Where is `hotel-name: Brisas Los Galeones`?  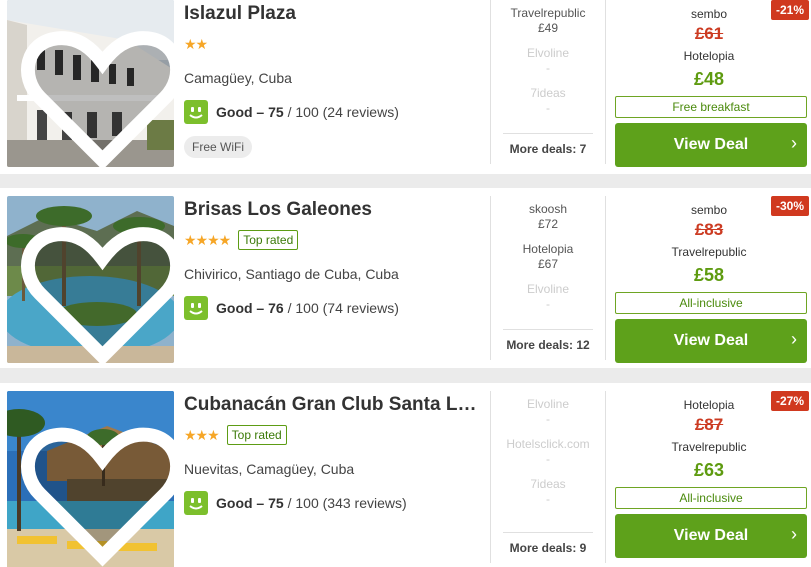 hotel-name: Brisas Los Galeones is located at coordinates (334, 210).